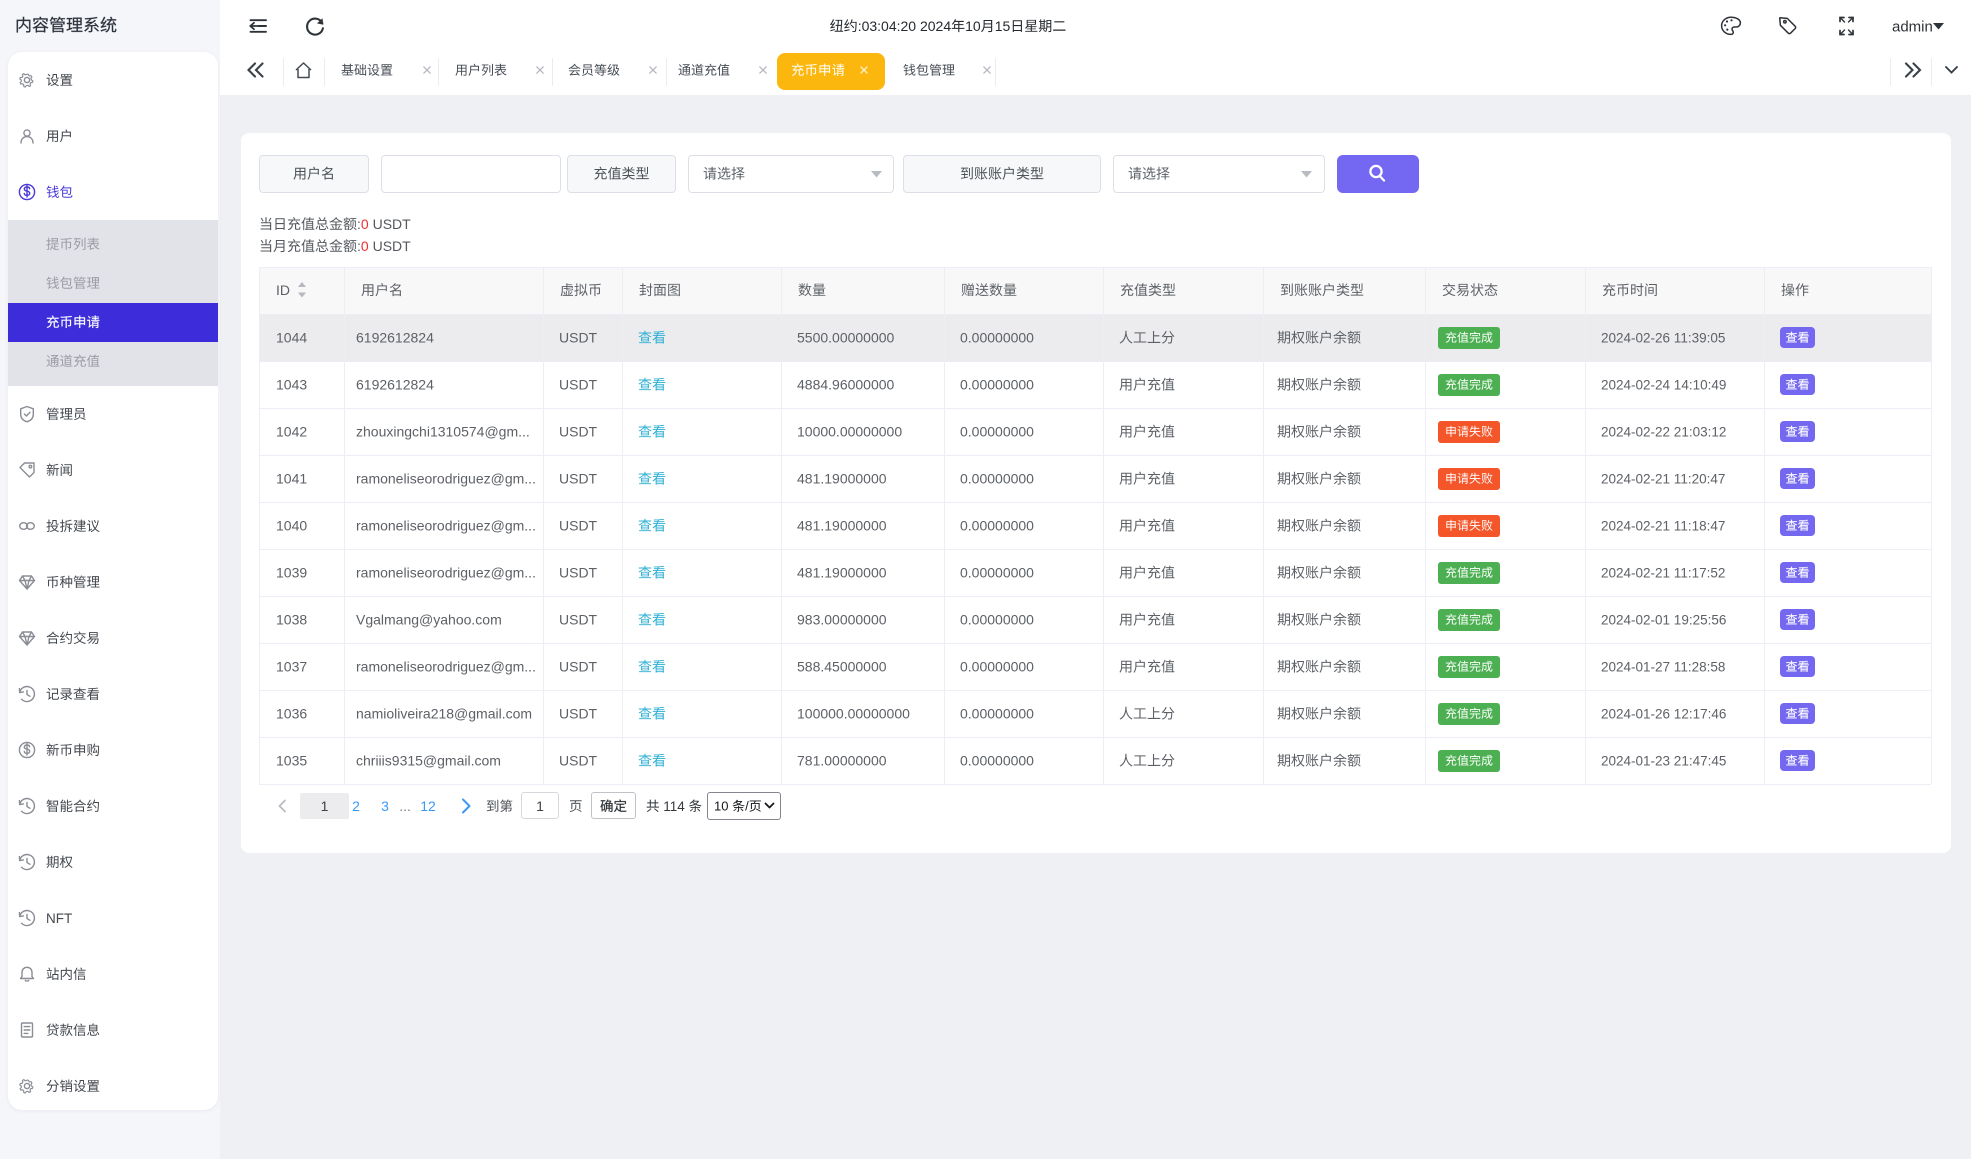  I want to click on svg-text: ID, so click(283, 290).